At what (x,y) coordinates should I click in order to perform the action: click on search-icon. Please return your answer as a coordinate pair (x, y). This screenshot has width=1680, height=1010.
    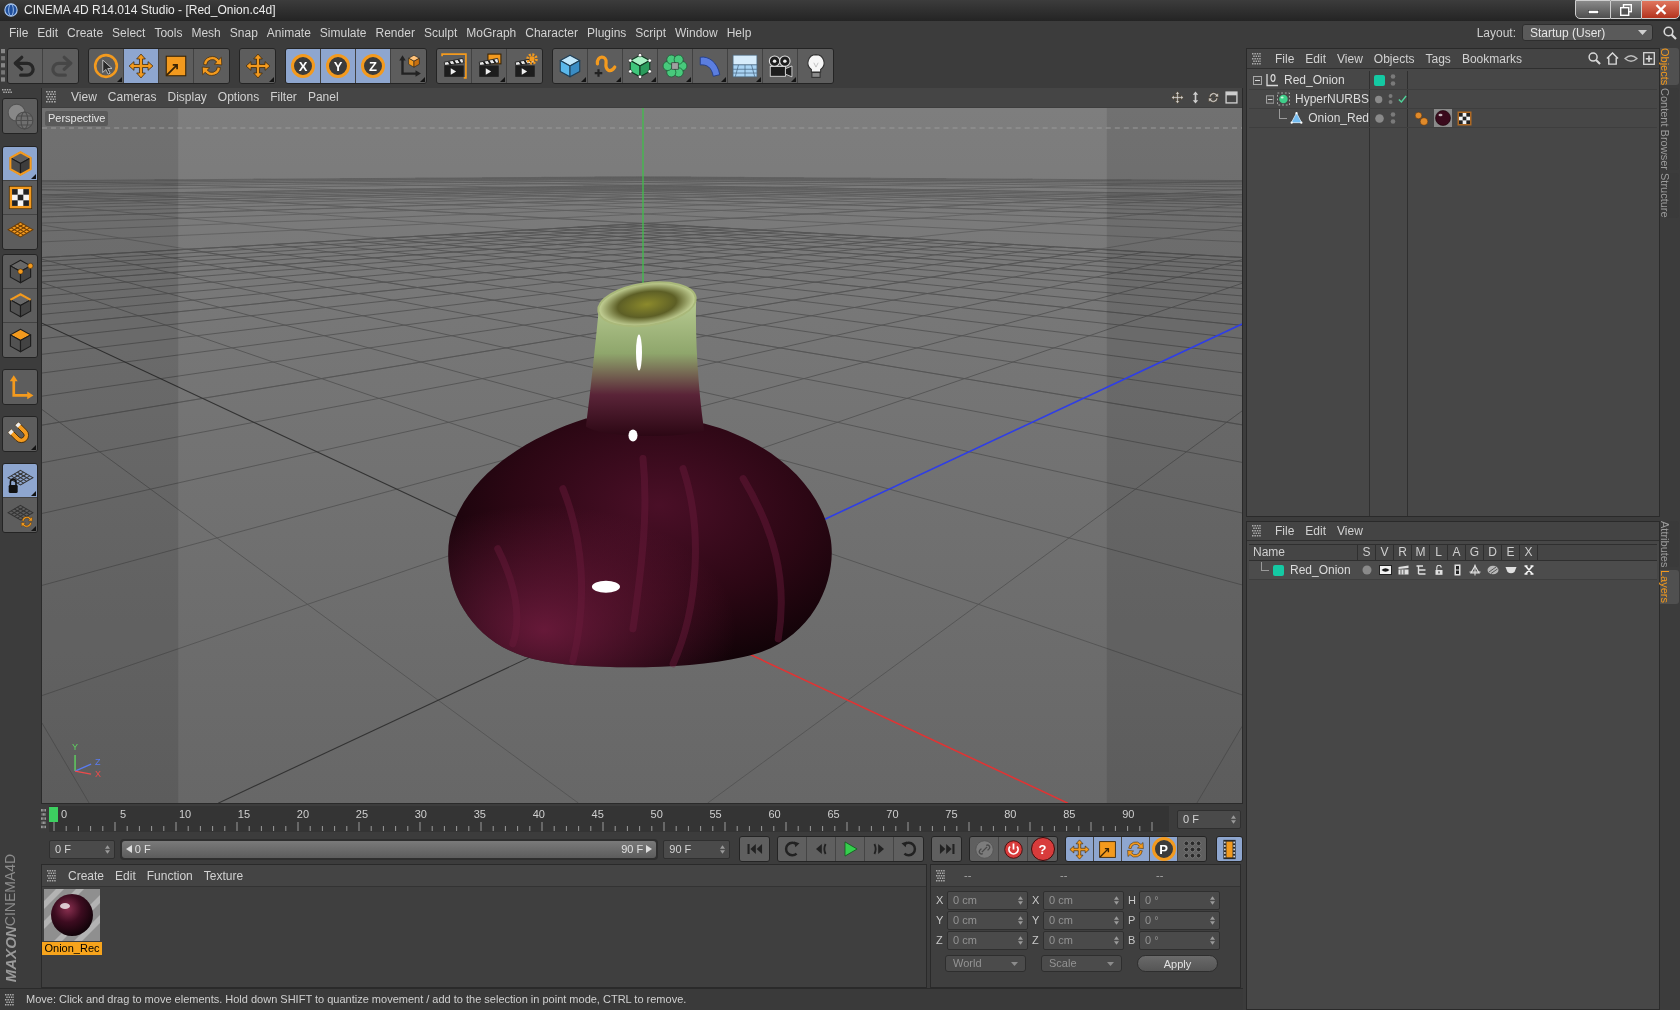
    Looking at the image, I should click on (1594, 58).